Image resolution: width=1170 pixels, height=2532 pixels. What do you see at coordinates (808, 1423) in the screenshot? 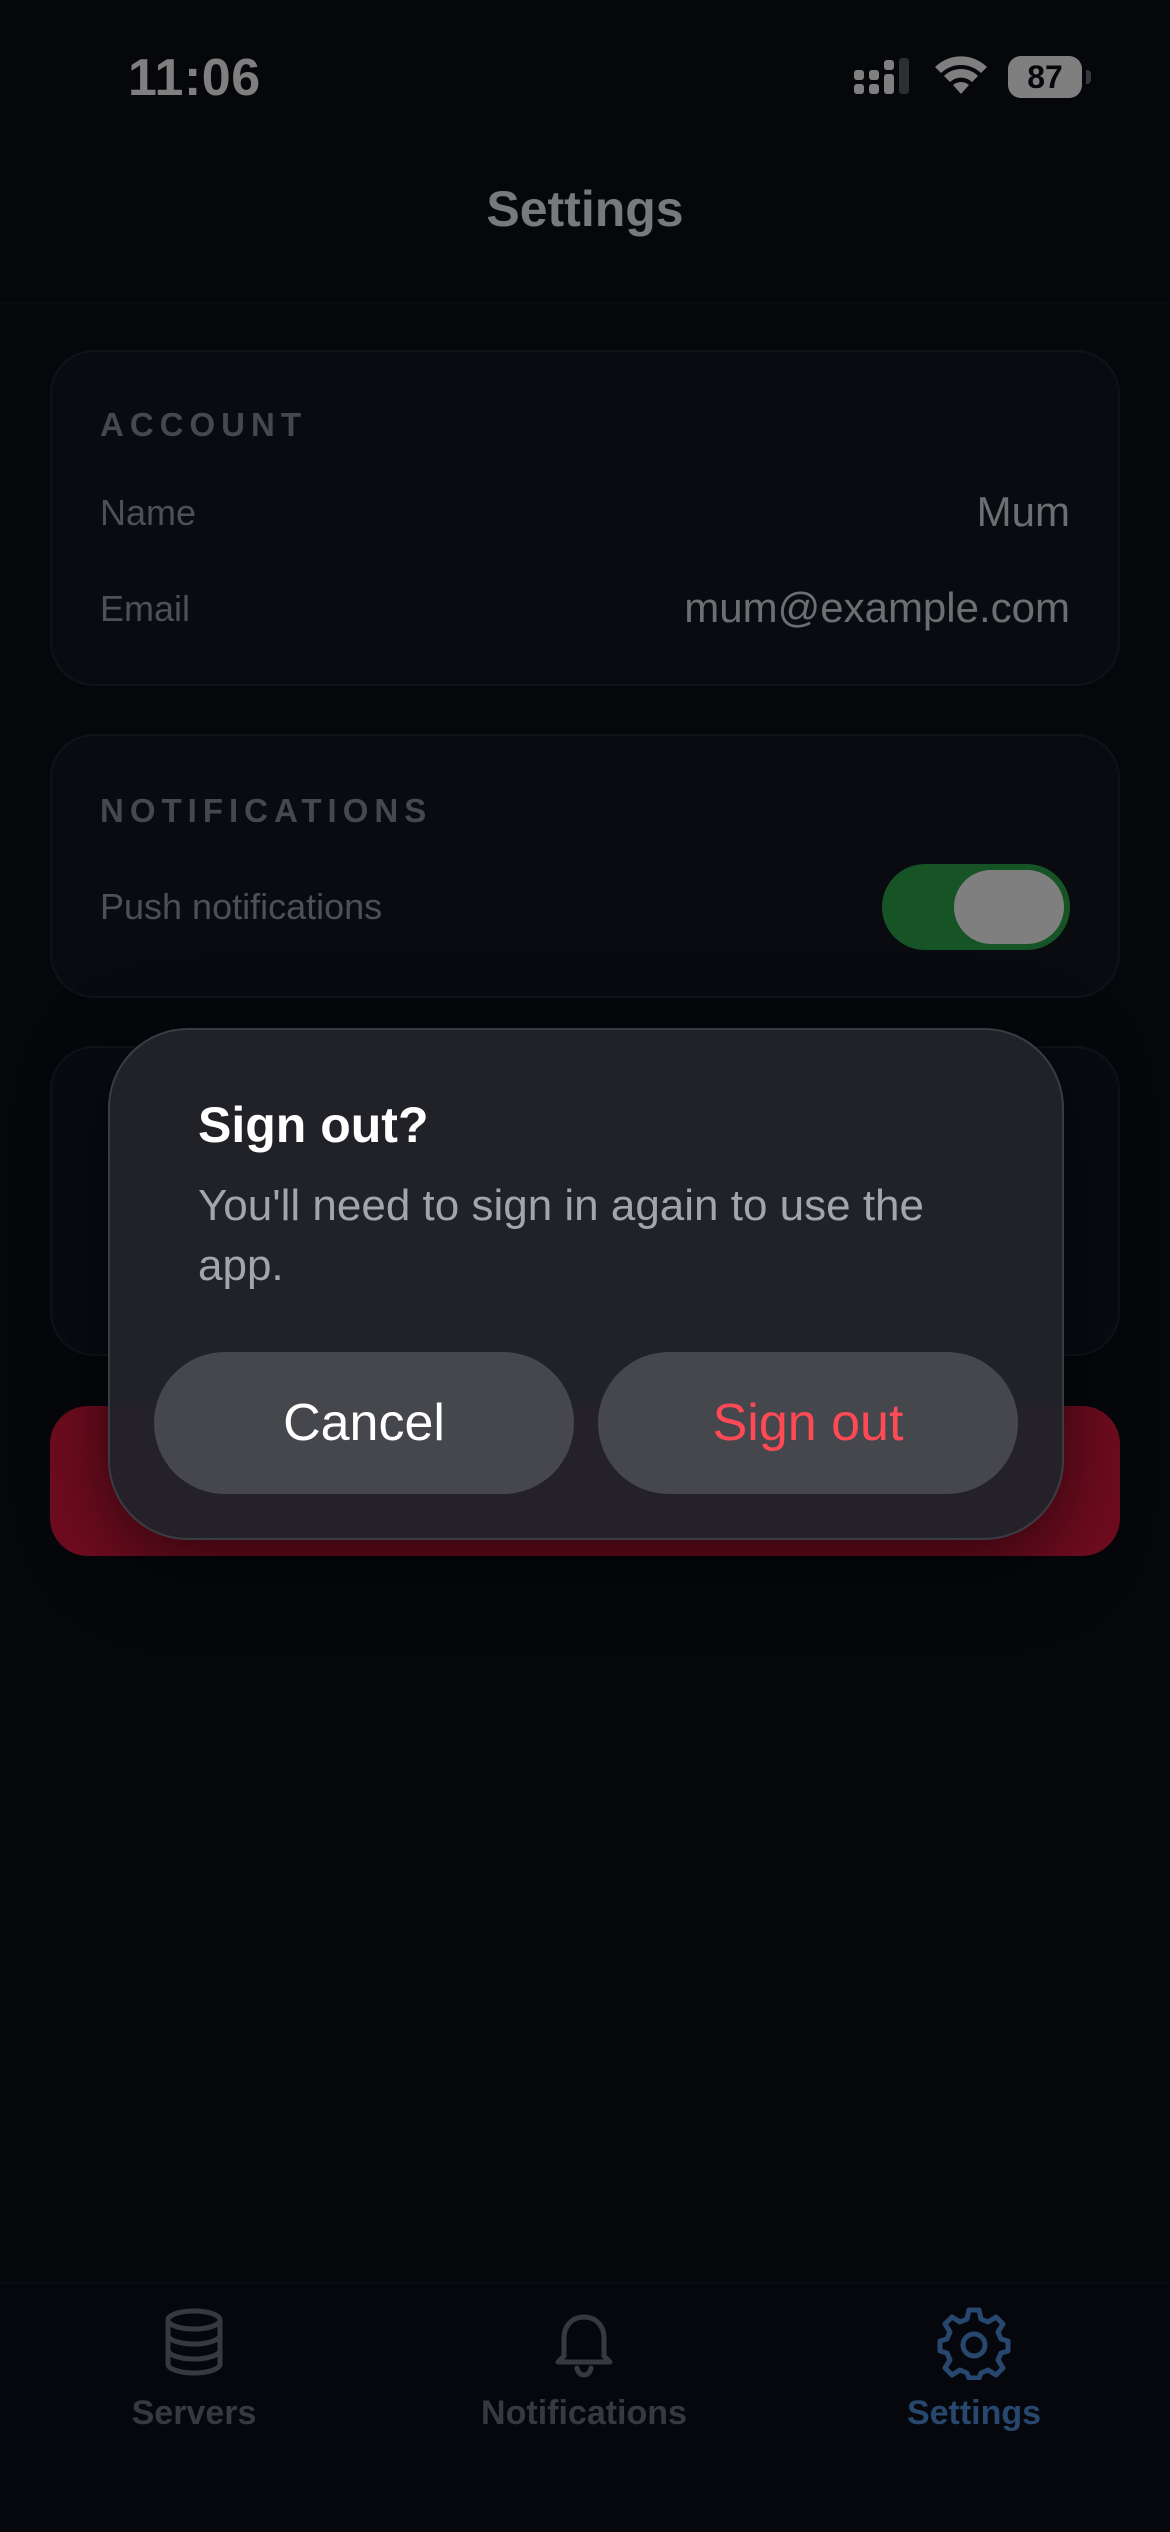
I see `confirm-sign-out-button: Sign out` at bounding box center [808, 1423].